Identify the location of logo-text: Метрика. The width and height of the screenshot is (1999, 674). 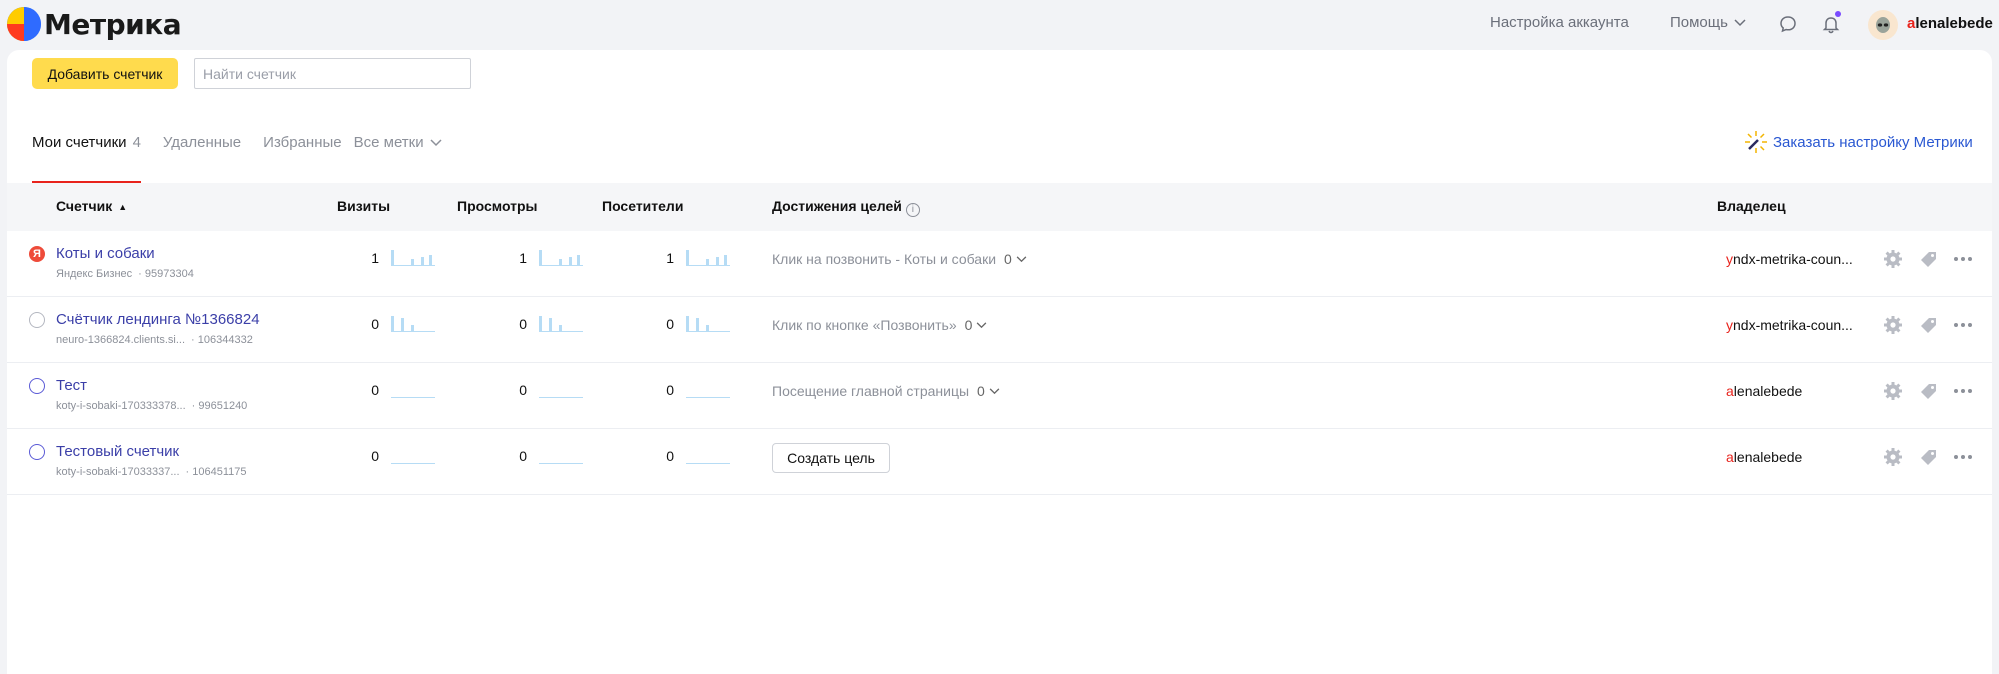
(113, 24).